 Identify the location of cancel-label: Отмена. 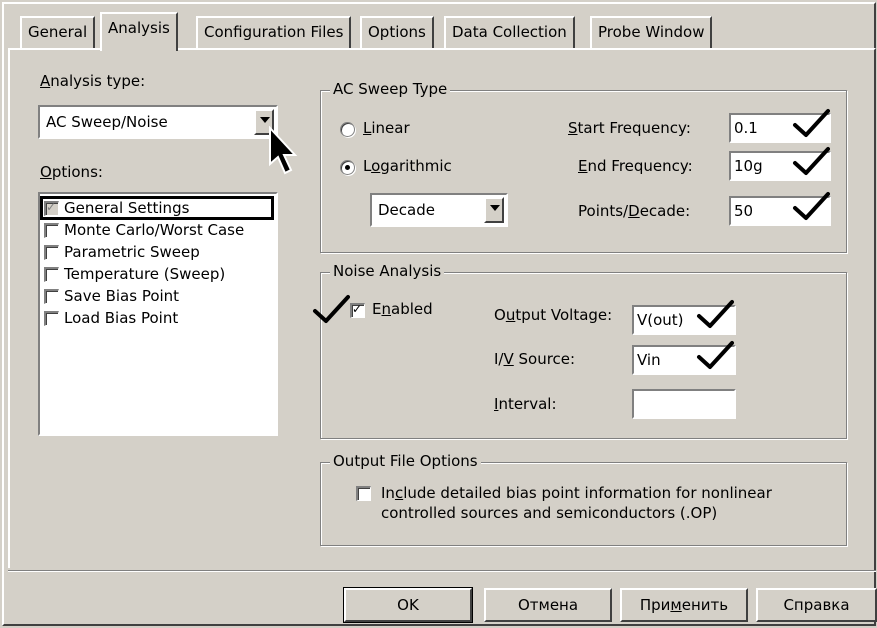
(548, 605).